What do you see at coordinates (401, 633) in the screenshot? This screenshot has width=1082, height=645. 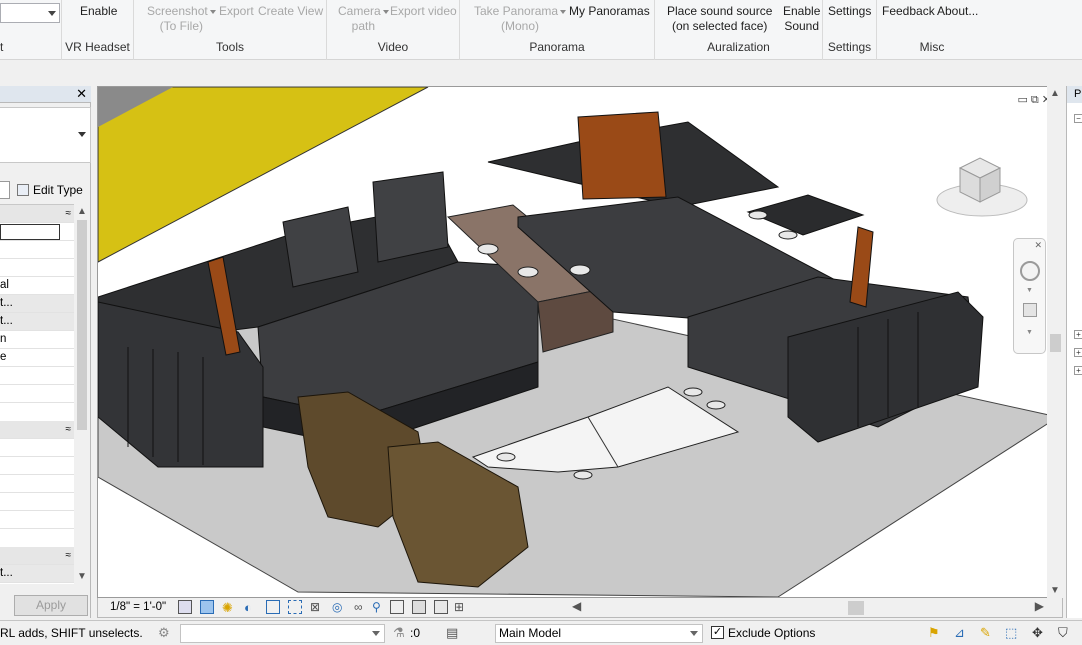 I see `filter-icon: ⚗` at bounding box center [401, 633].